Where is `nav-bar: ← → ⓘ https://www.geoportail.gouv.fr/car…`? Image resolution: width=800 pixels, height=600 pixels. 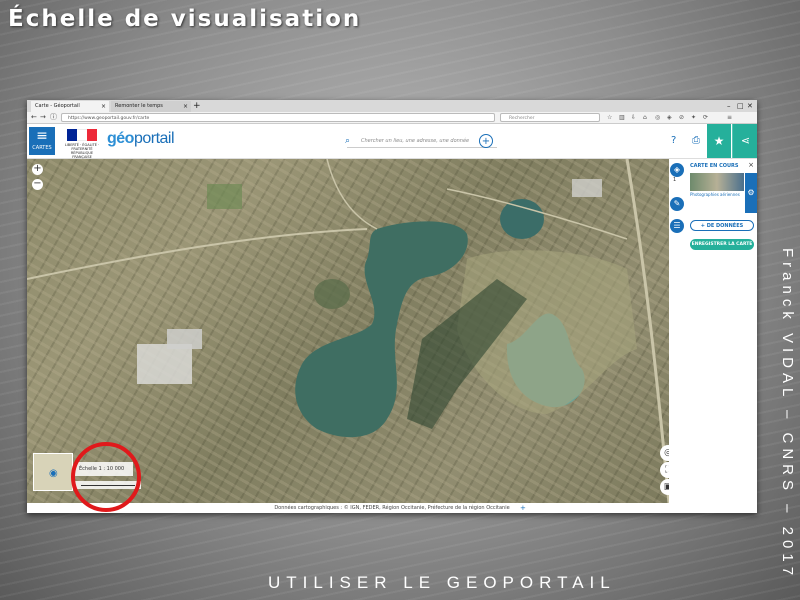
nav-bar: ← → ⓘ https://www.geoportail.gouv.fr/car… is located at coordinates (392, 118).